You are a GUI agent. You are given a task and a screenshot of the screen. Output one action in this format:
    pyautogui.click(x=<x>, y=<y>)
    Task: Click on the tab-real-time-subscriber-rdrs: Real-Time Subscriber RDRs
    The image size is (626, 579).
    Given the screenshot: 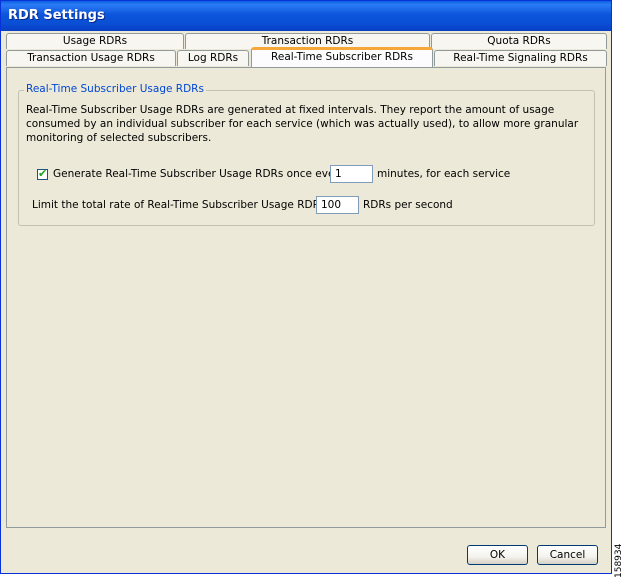 What is the action you would take?
    pyautogui.click(x=342, y=57)
    